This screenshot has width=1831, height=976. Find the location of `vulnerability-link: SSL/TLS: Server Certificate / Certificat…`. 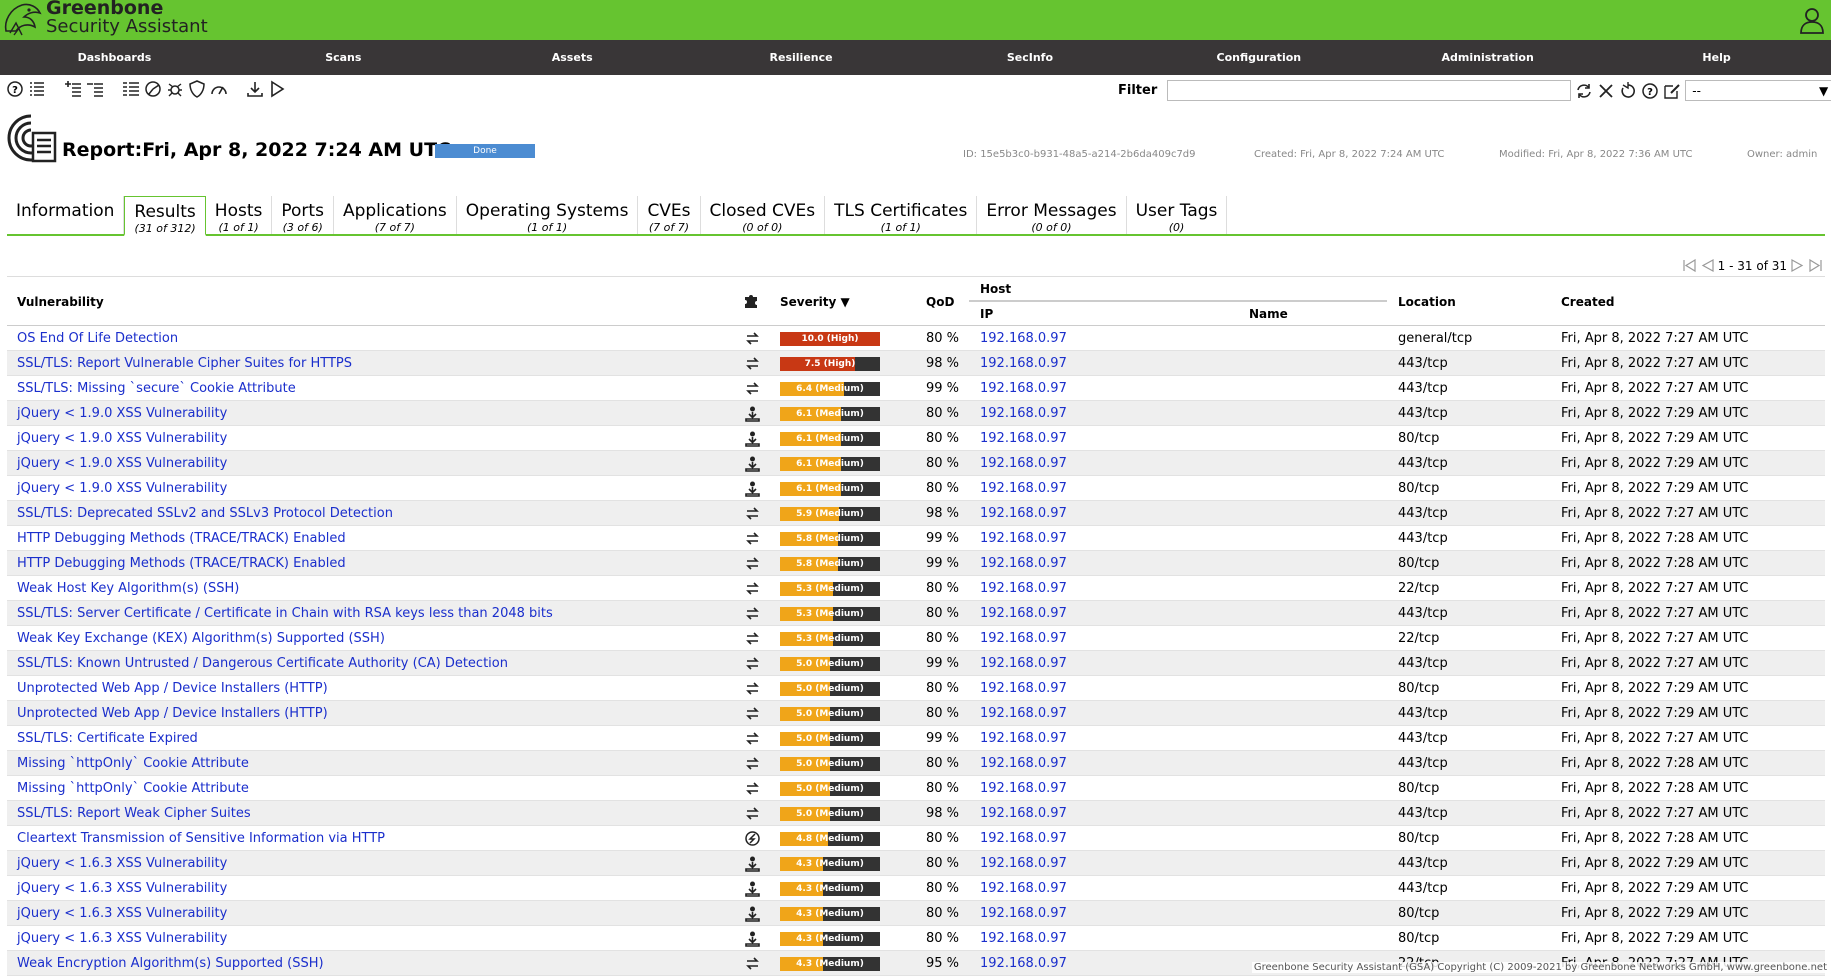

vulnerability-link: SSL/TLS: Server Certificate / Certificat… is located at coordinates (285, 613).